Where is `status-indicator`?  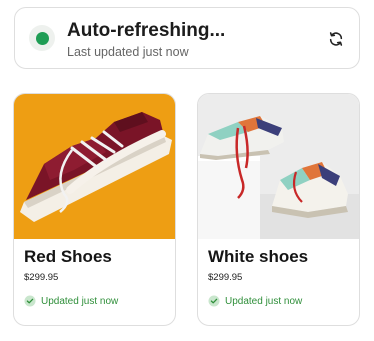
status-indicator is located at coordinates (42, 38).